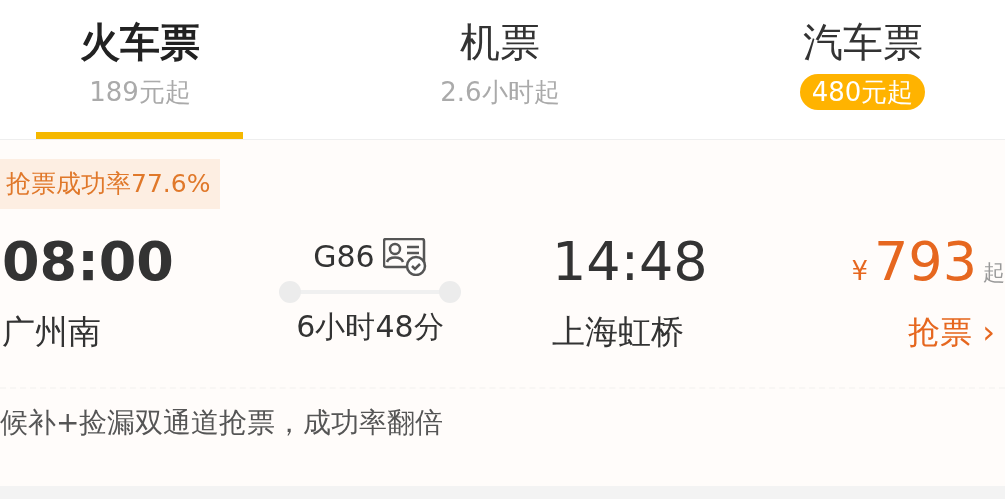 The image size is (1005, 499). Describe the element at coordinates (862, 69) in the screenshot. I see `tab: 汽车票 480元起` at that location.